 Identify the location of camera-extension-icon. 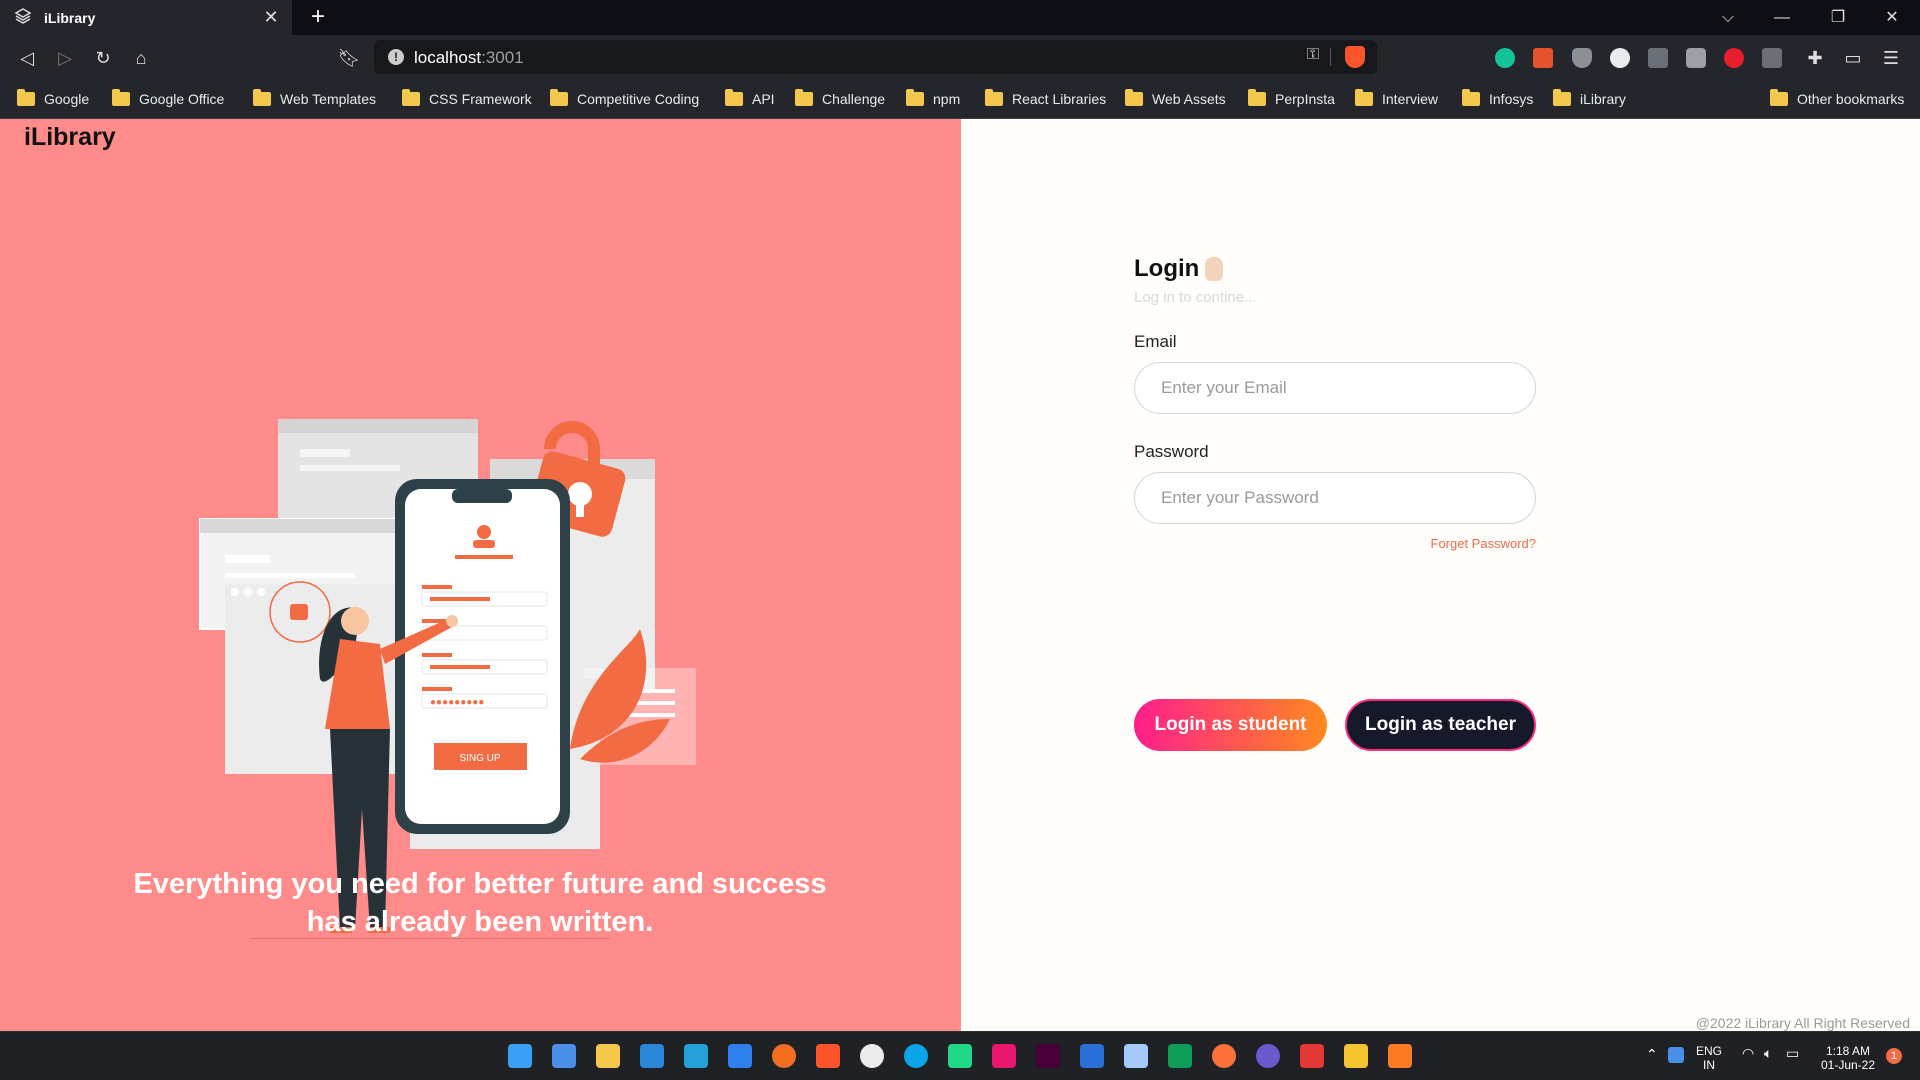
(1696, 58).